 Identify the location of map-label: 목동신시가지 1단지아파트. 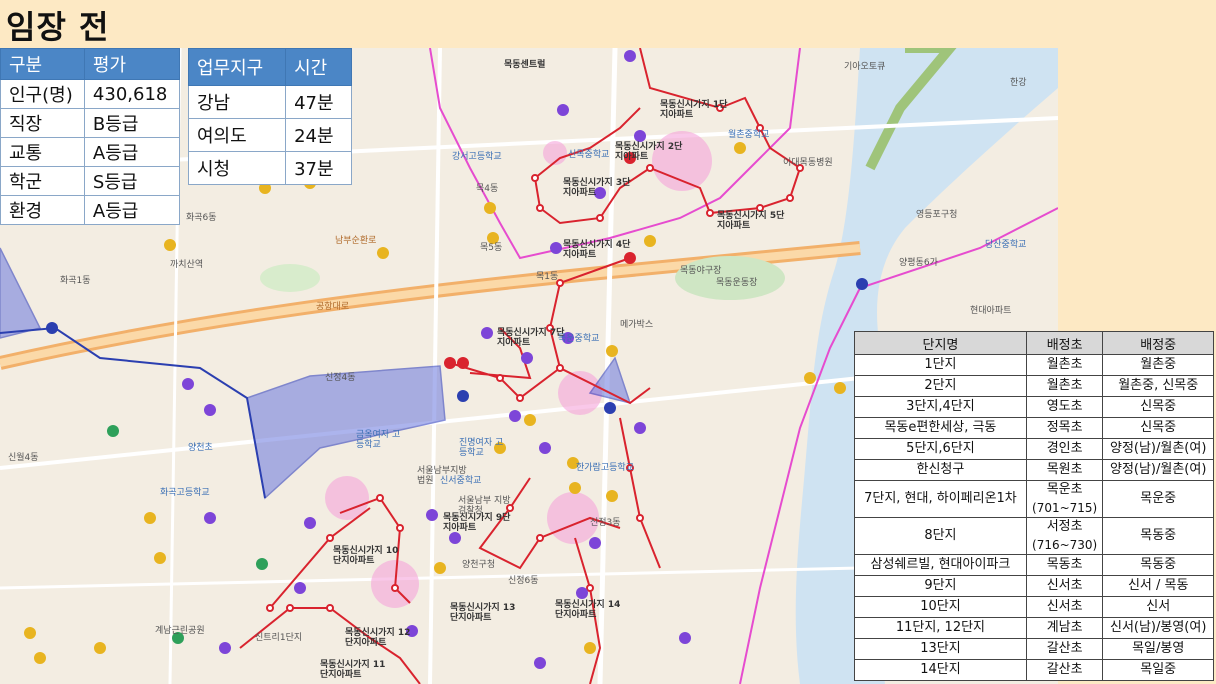
(694, 110).